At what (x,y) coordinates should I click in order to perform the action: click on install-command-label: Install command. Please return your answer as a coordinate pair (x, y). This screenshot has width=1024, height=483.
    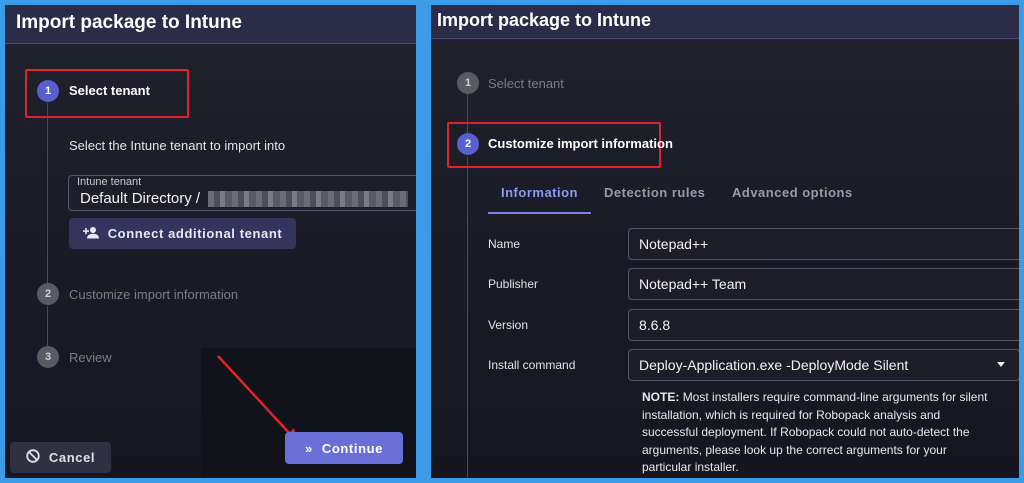
    Looking at the image, I should click on (532, 365).